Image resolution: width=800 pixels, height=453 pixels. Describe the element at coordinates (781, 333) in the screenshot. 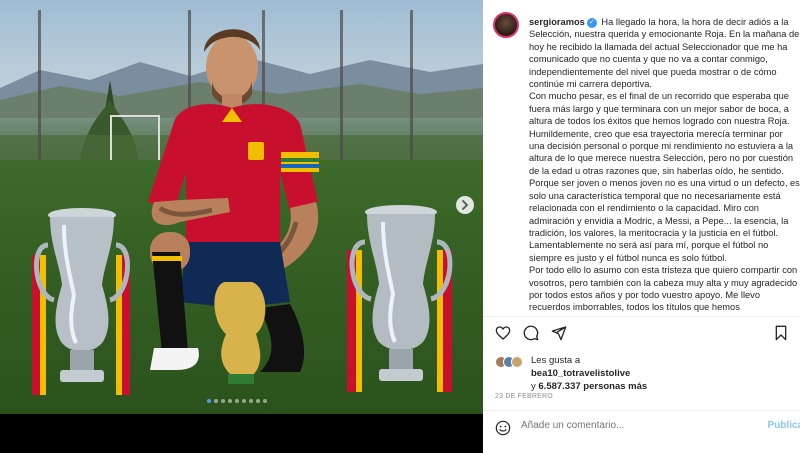

I see `bookmark-icon` at that location.